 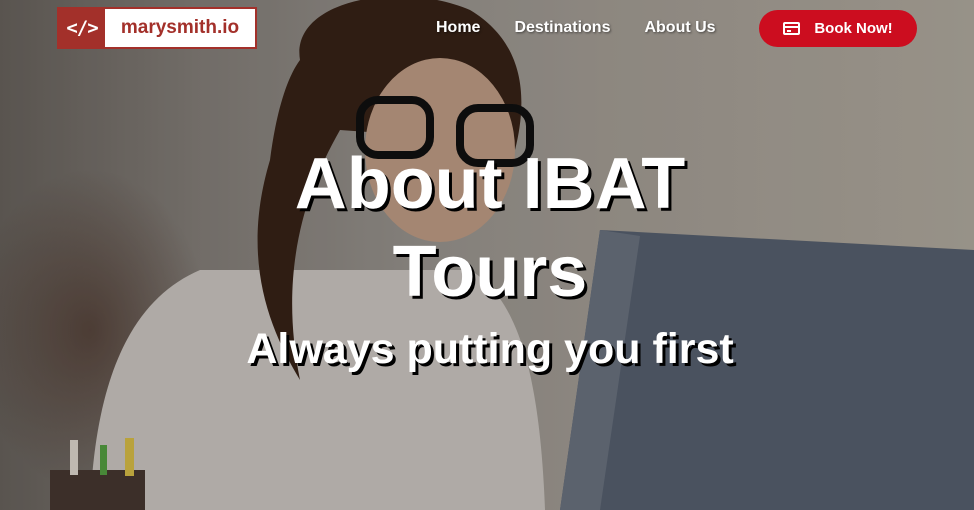 What do you see at coordinates (490, 349) in the screenshot?
I see `page-subtitle: Always putting you first` at bounding box center [490, 349].